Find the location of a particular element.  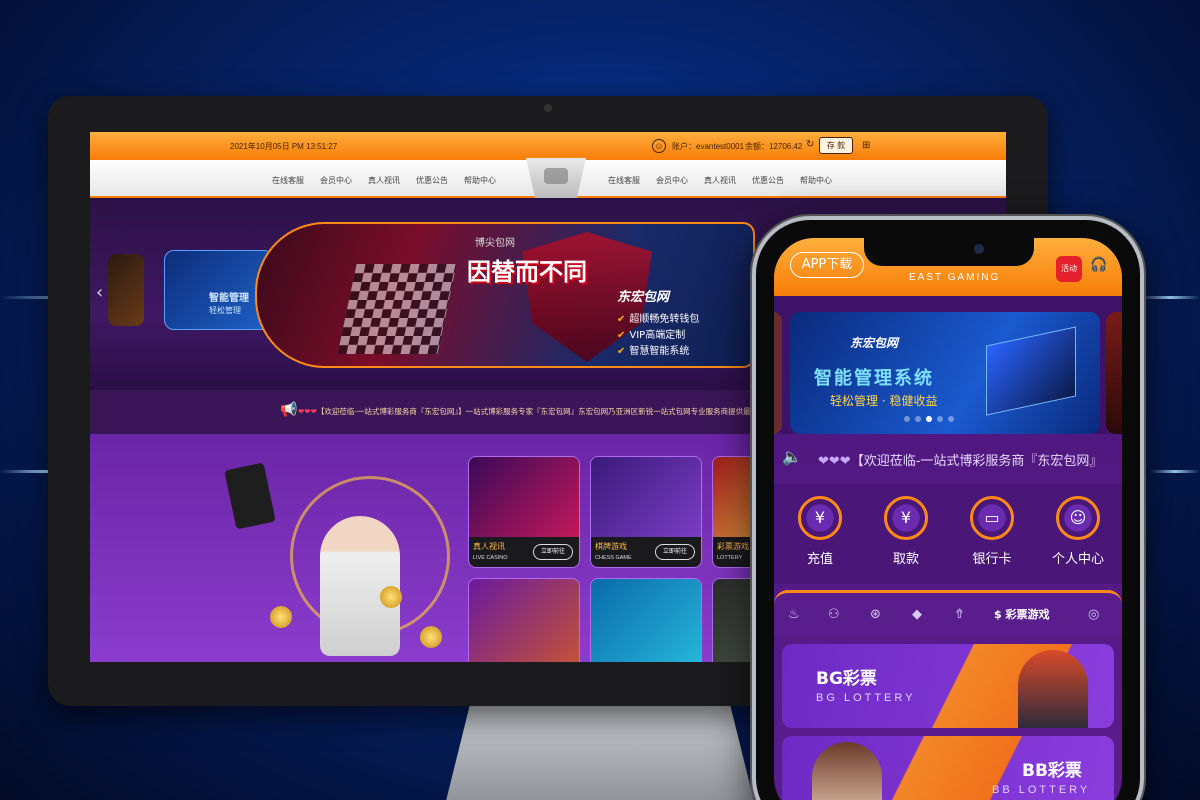

phone-banner-sub: 轻松管理 · 稳健收益 is located at coordinates (884, 401).